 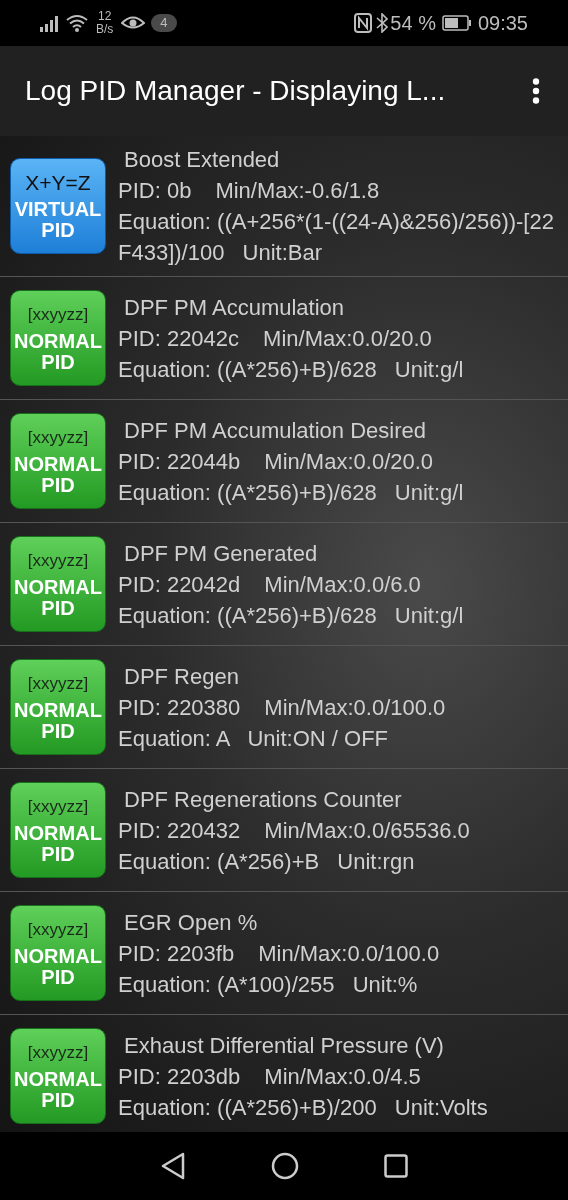 What do you see at coordinates (413, 23) in the screenshot?
I see `battery-percentage: 54 %` at bounding box center [413, 23].